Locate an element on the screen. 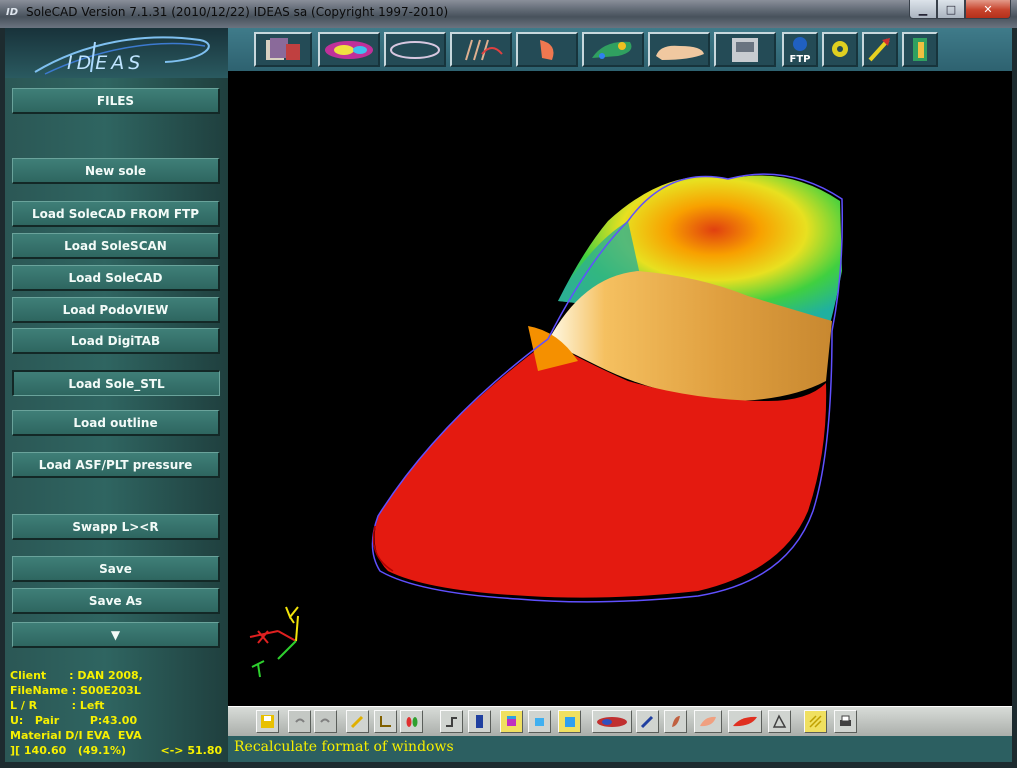 Image resolution: width=1017 pixels, height=768 pixels. load-solecad-button: Load SoleCAD is located at coordinates (116, 278).